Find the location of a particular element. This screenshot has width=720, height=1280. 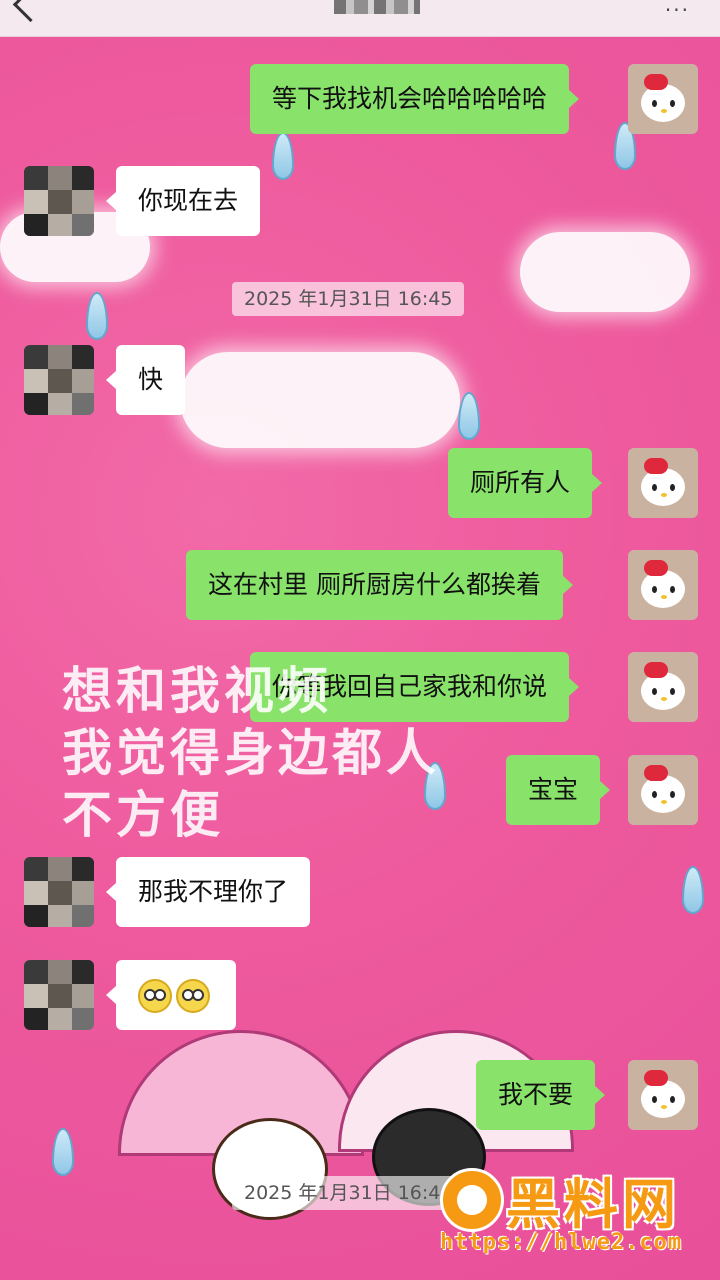

caption-line: 不方便 is located at coordinates (143, 815).